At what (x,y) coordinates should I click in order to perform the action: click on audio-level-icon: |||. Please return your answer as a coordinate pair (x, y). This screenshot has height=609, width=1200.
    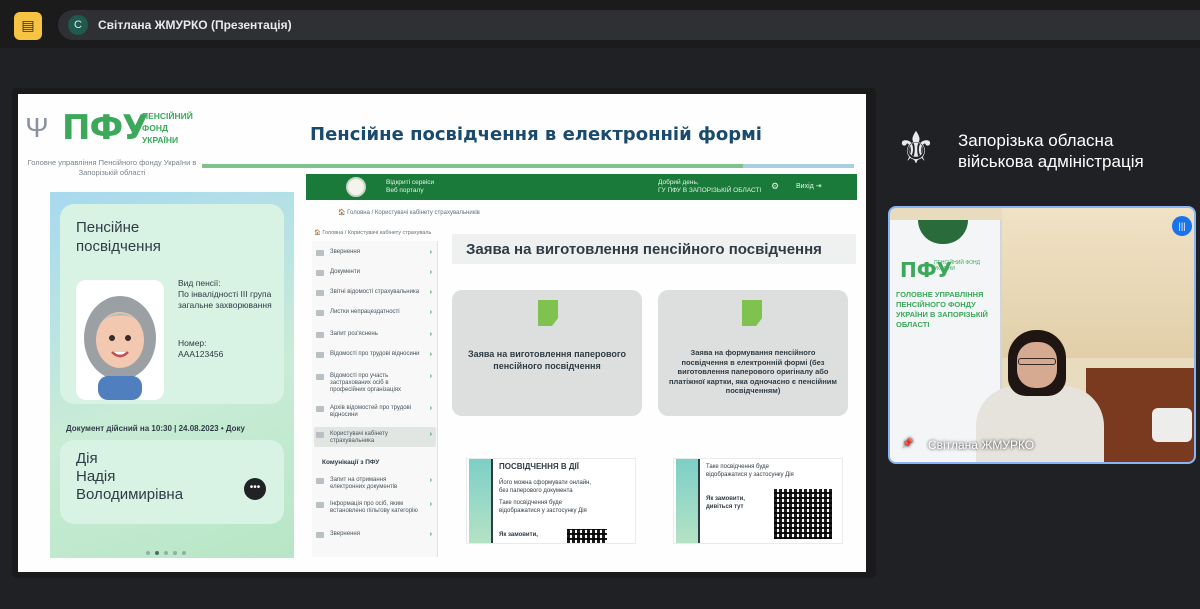
    Looking at the image, I should click on (1182, 226).